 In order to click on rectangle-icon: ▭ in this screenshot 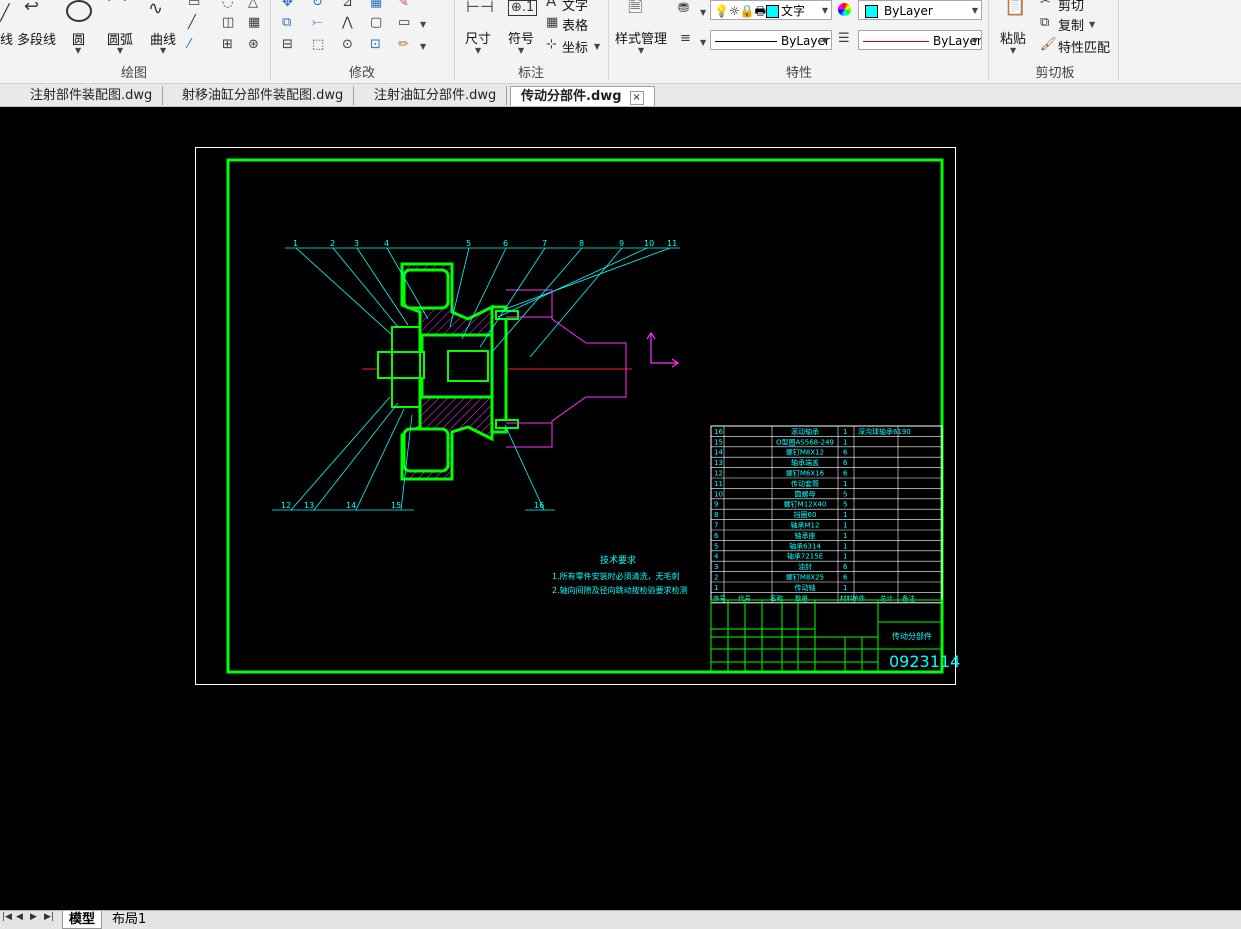, I will do `click(194, 5)`.